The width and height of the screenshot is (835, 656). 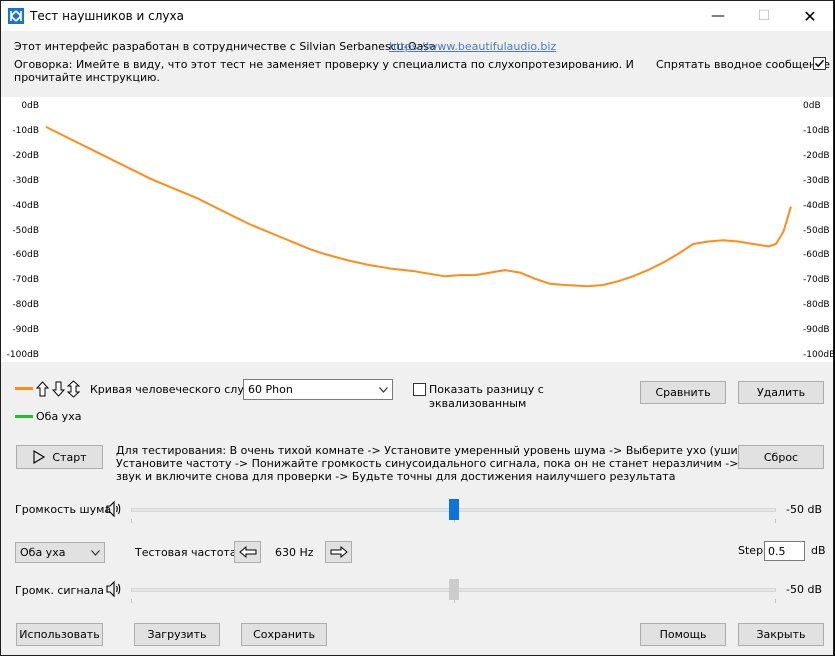 I want to click on test-frequency-value: 630 Hz, so click(x=294, y=552).